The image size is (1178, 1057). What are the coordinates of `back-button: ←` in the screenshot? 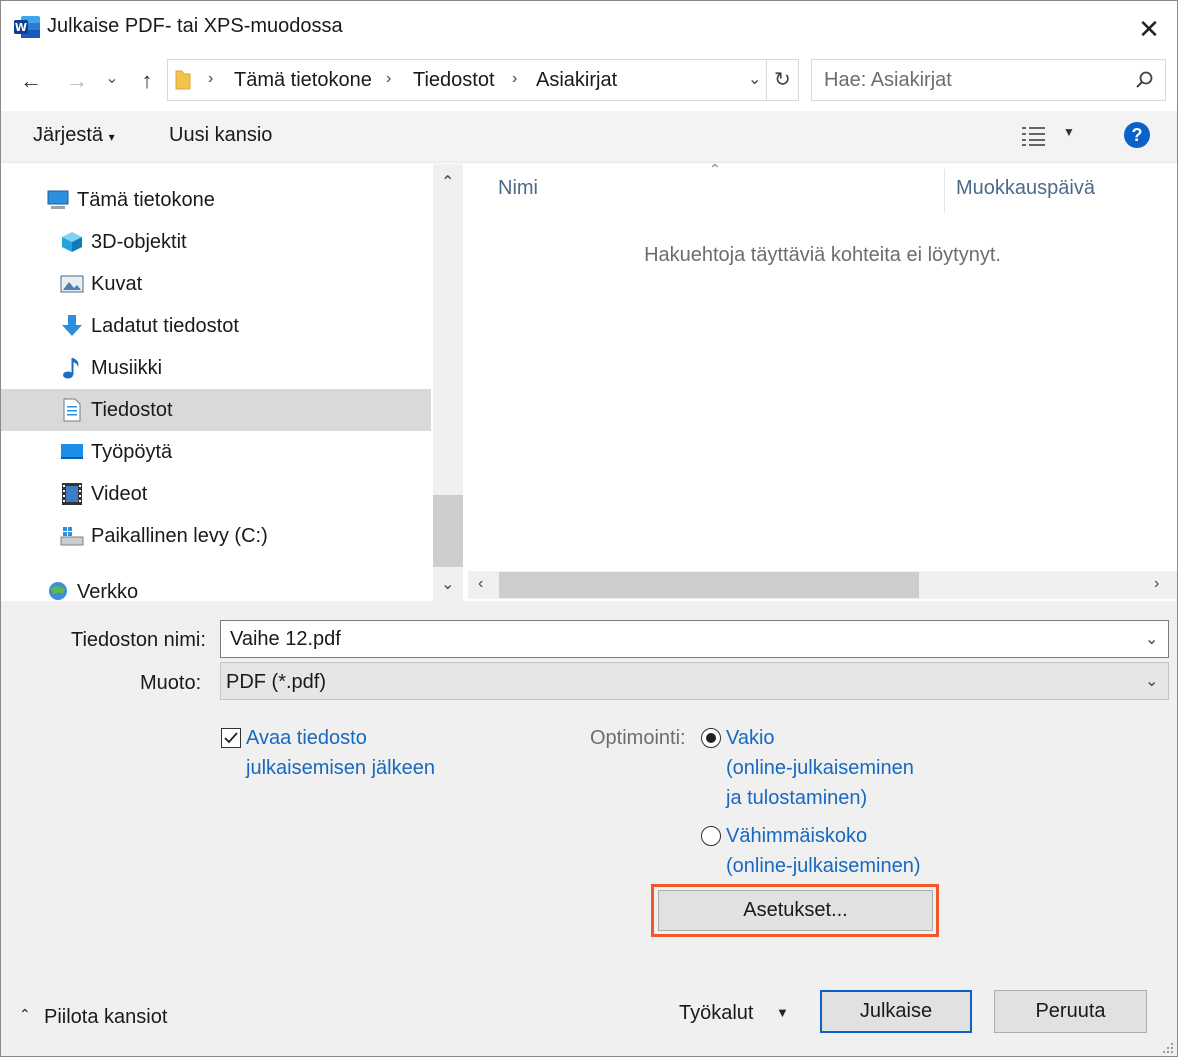 It's located at (31, 81).